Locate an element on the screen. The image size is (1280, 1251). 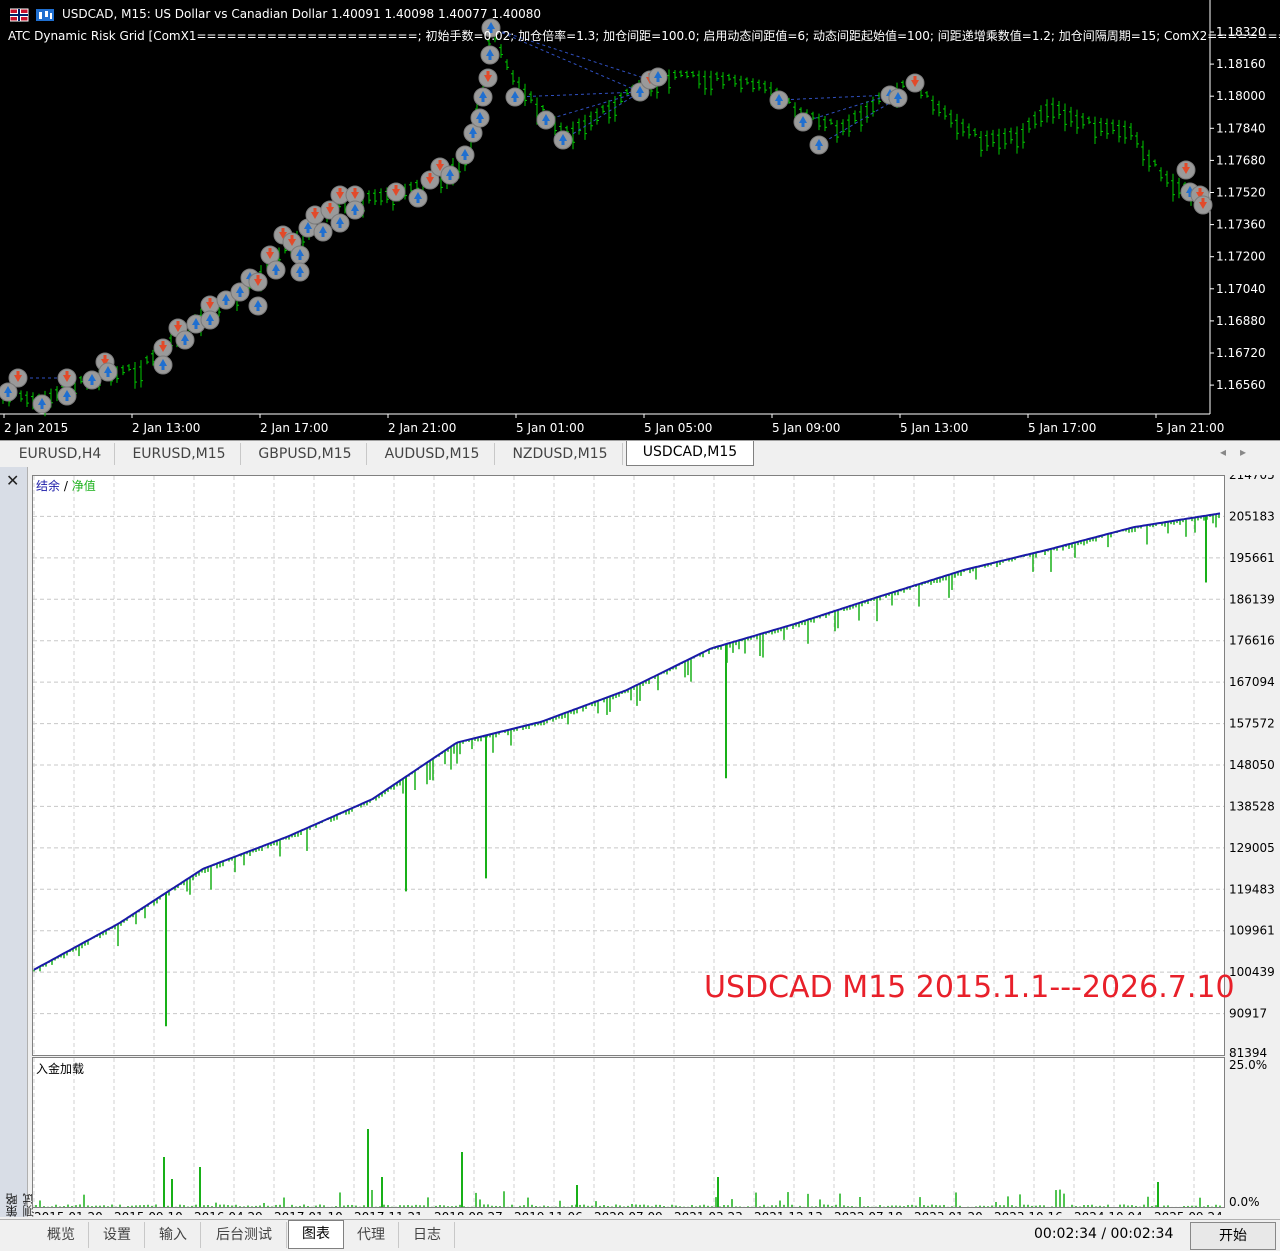
tab-overview: 概览 is located at coordinates (61, 1235).